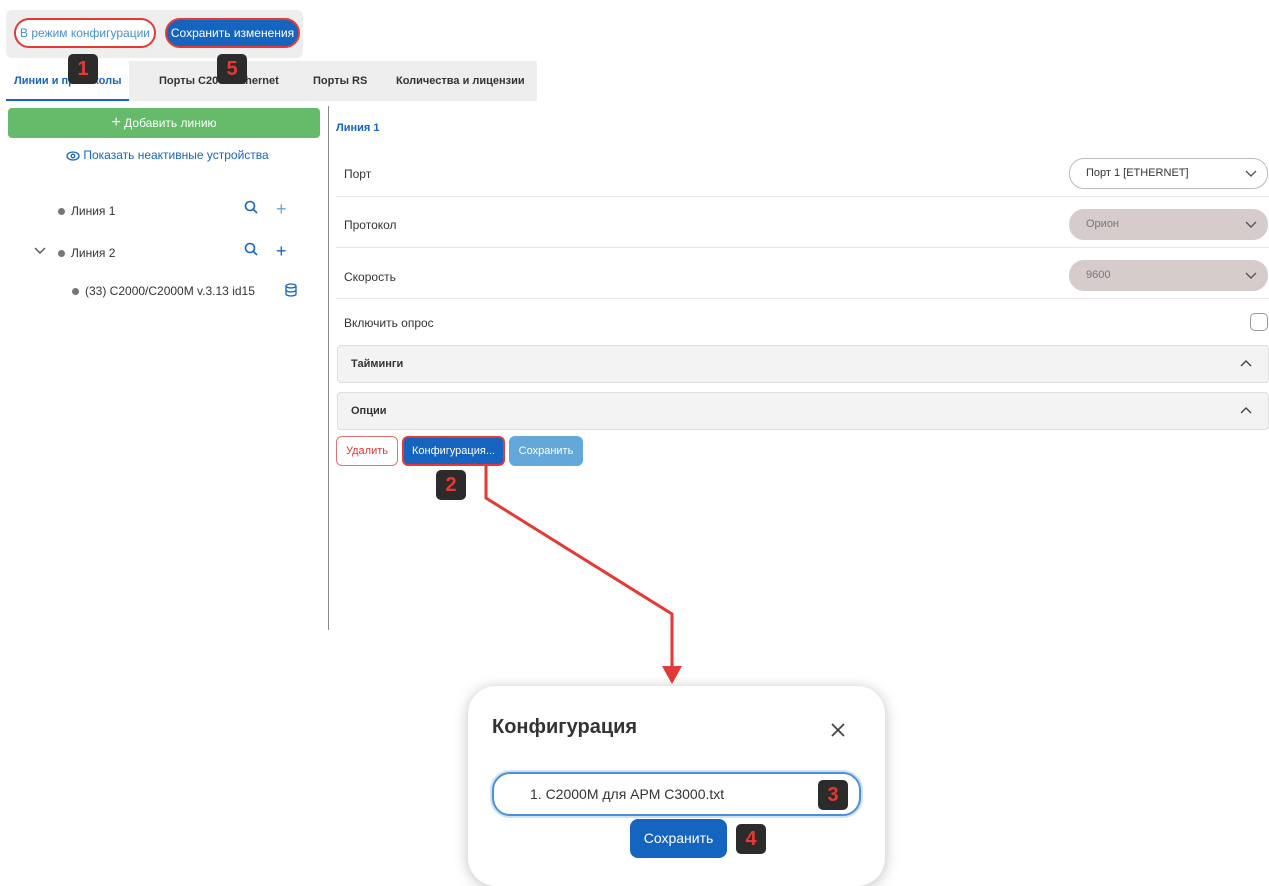  Describe the element at coordinates (370, 277) in the screenshot. I see `speed-label: Скорость` at that location.